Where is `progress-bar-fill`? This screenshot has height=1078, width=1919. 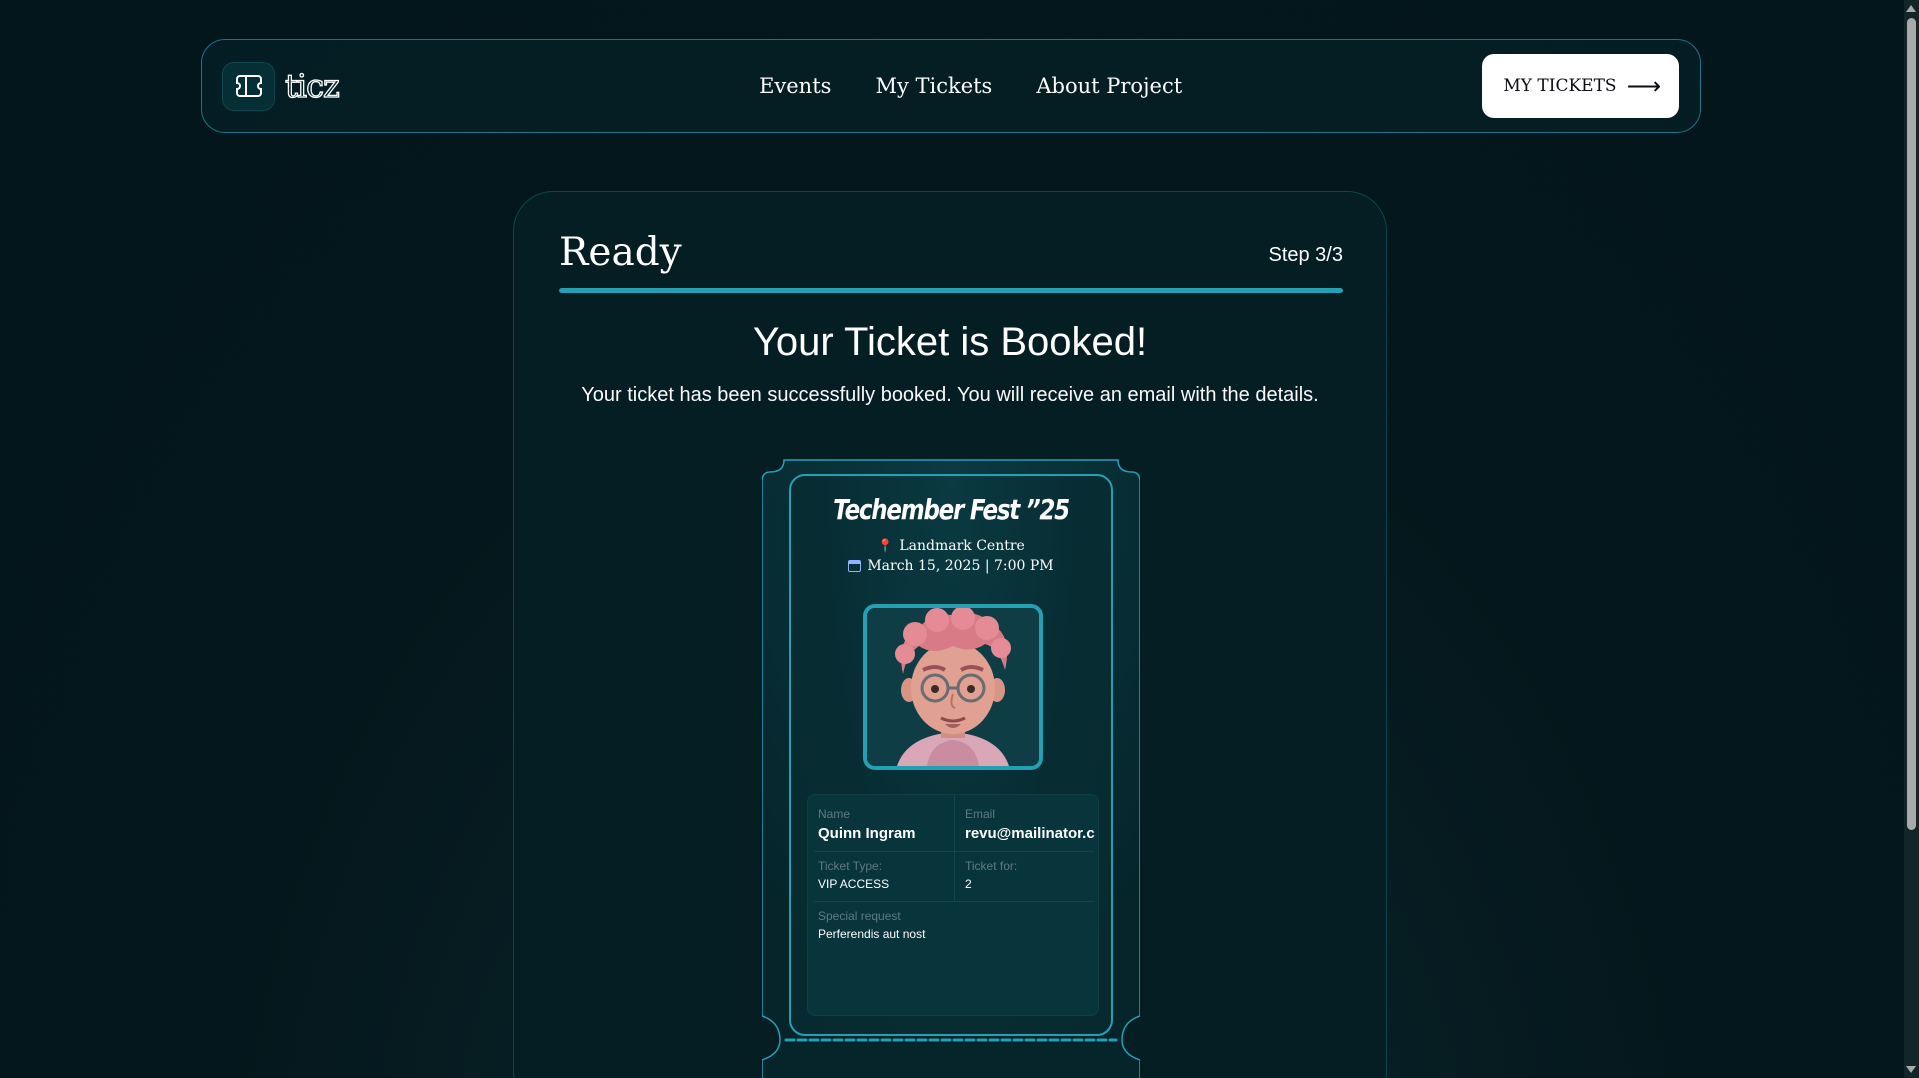
progress-bar-fill is located at coordinates (951, 290).